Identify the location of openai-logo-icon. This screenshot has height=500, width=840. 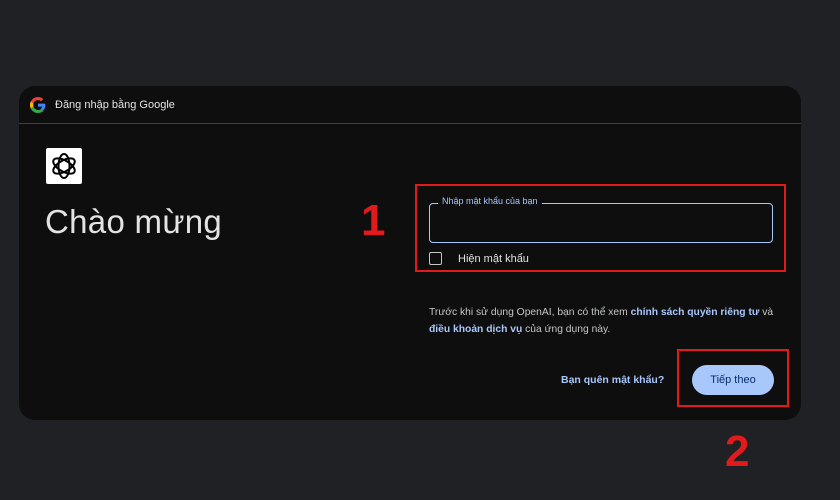
(64, 166).